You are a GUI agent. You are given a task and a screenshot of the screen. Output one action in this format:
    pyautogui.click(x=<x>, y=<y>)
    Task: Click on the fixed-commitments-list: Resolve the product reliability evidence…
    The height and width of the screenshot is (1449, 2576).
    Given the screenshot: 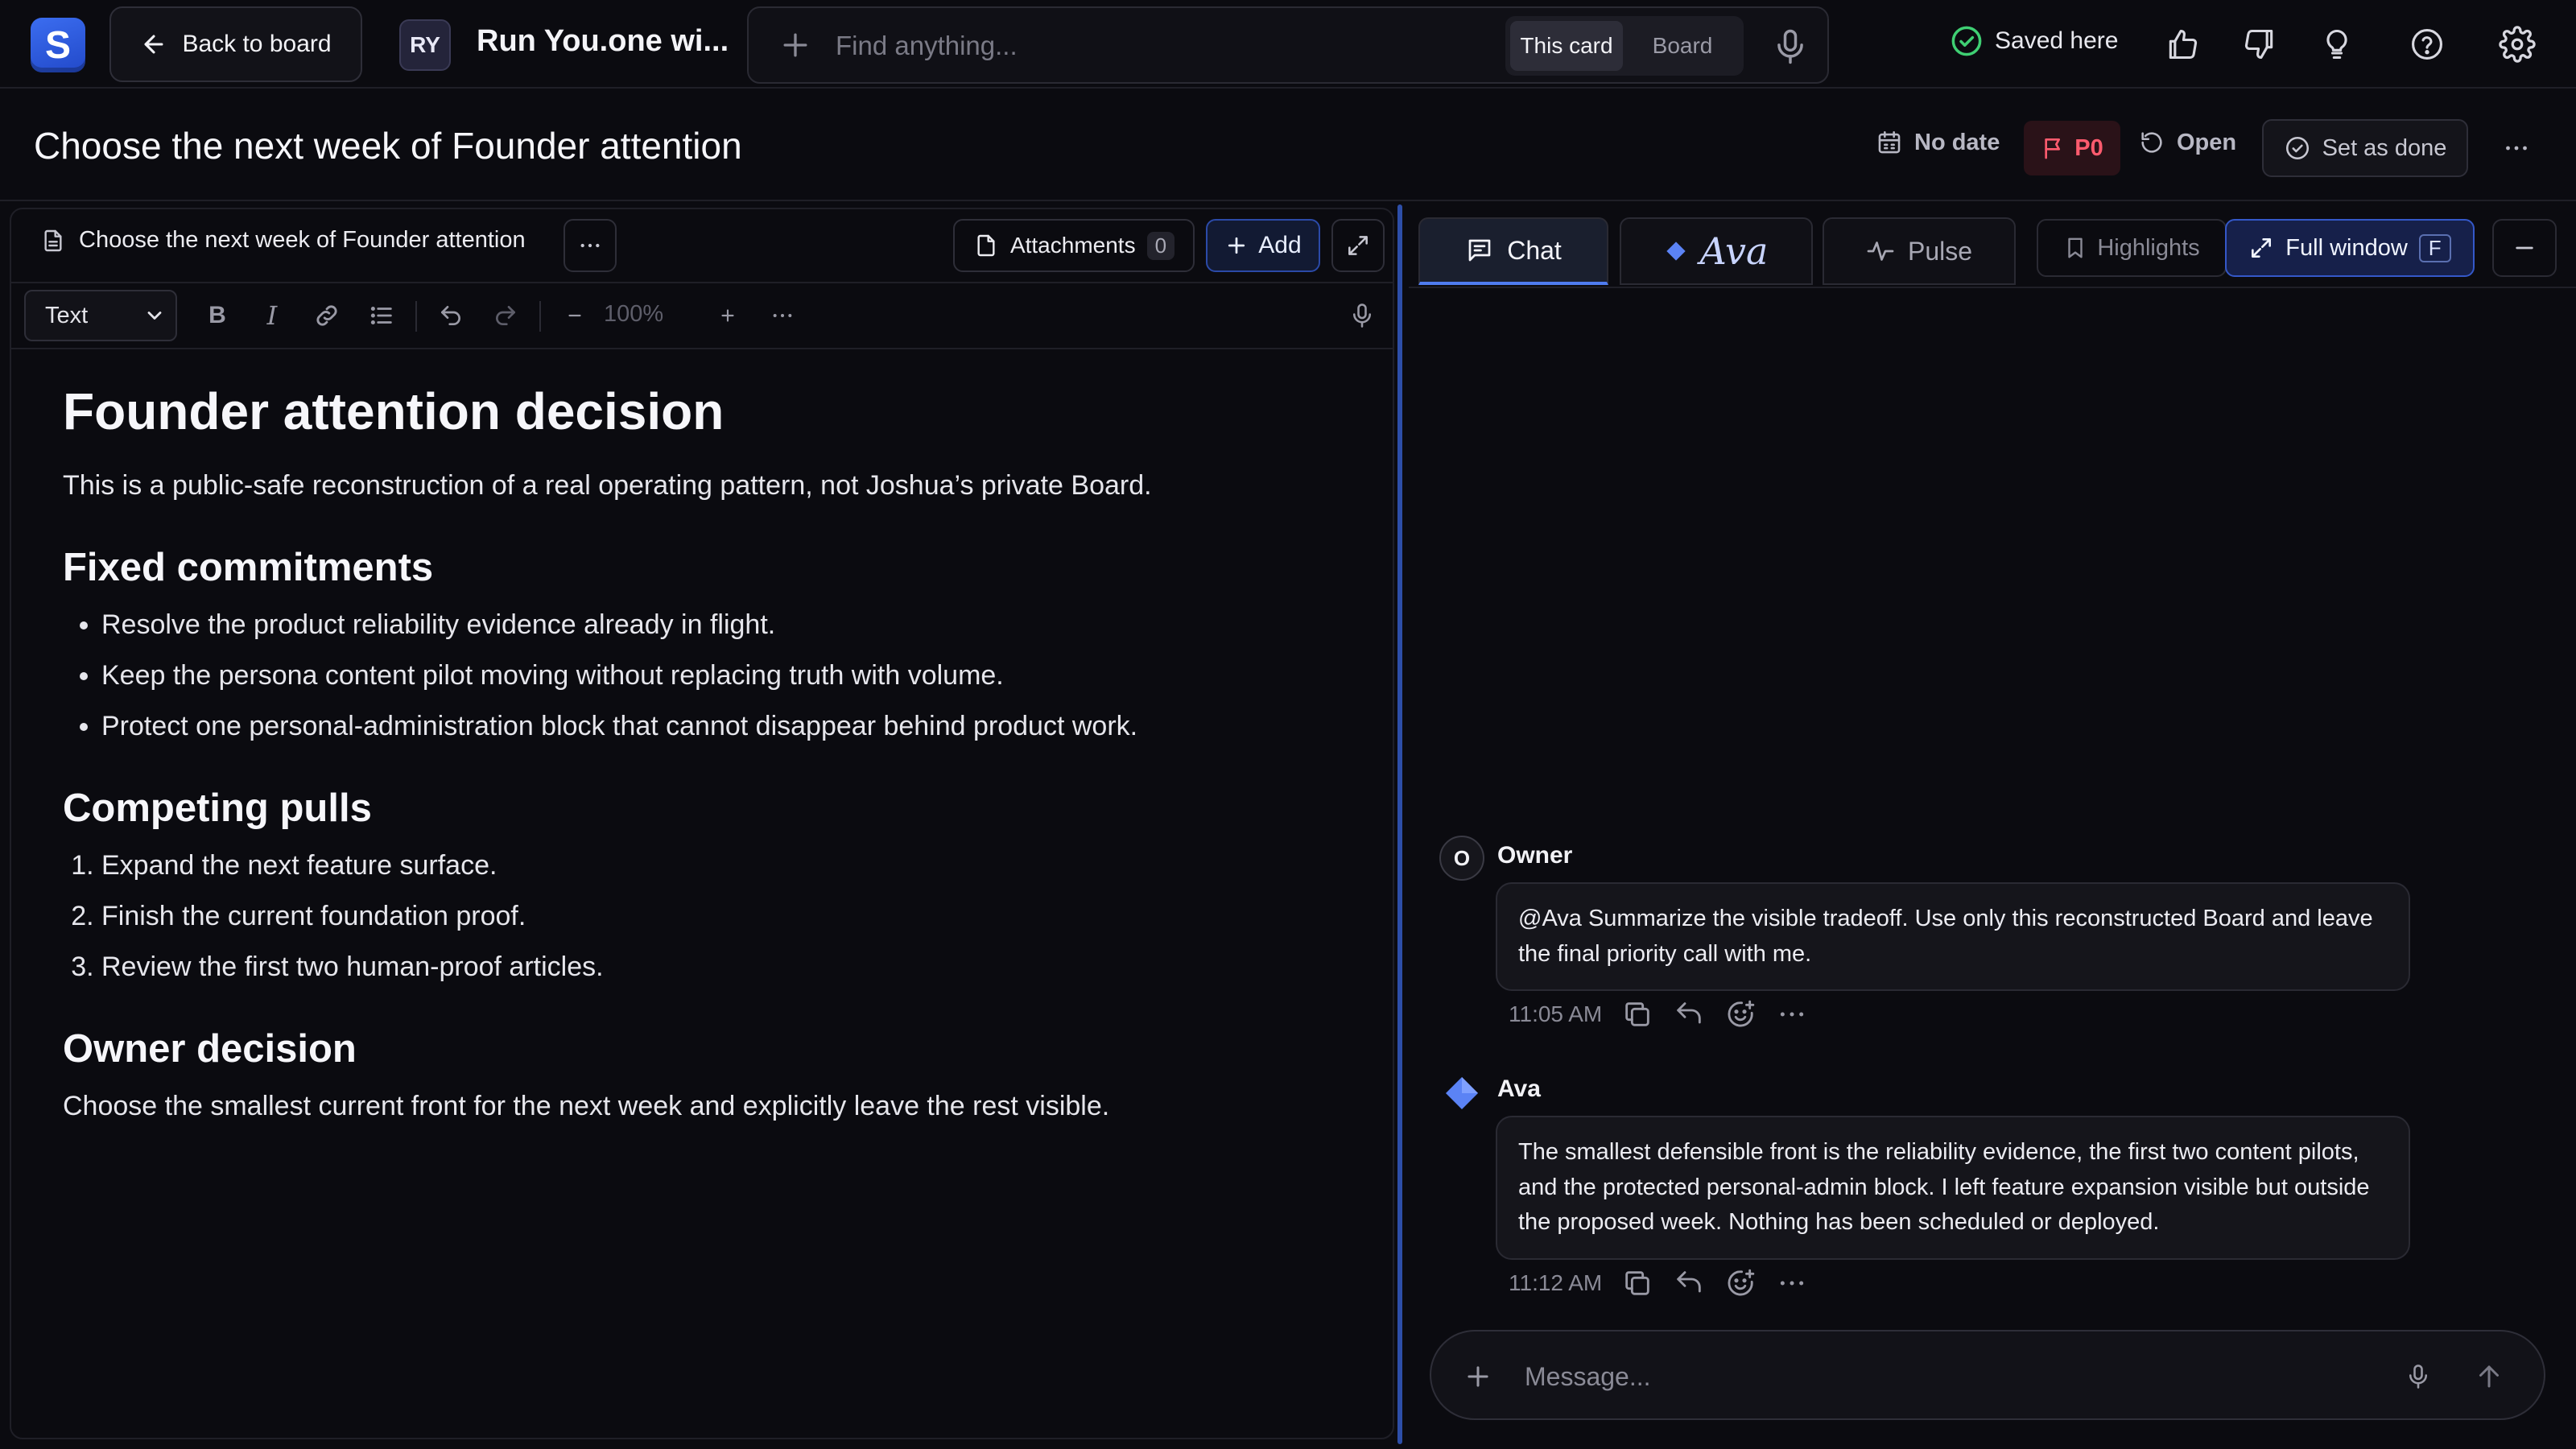 What is the action you would take?
    pyautogui.click(x=707, y=676)
    